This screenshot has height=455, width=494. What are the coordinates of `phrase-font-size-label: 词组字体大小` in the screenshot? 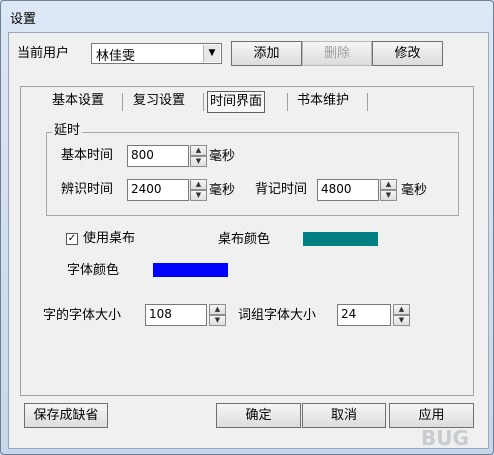 It's located at (277, 315).